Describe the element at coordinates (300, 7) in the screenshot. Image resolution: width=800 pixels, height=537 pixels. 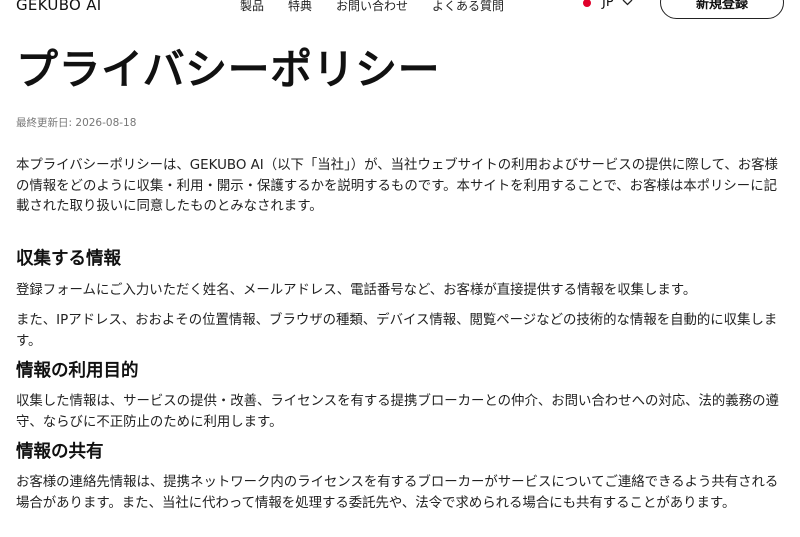
I see `nav-link-benefits: 特典` at that location.